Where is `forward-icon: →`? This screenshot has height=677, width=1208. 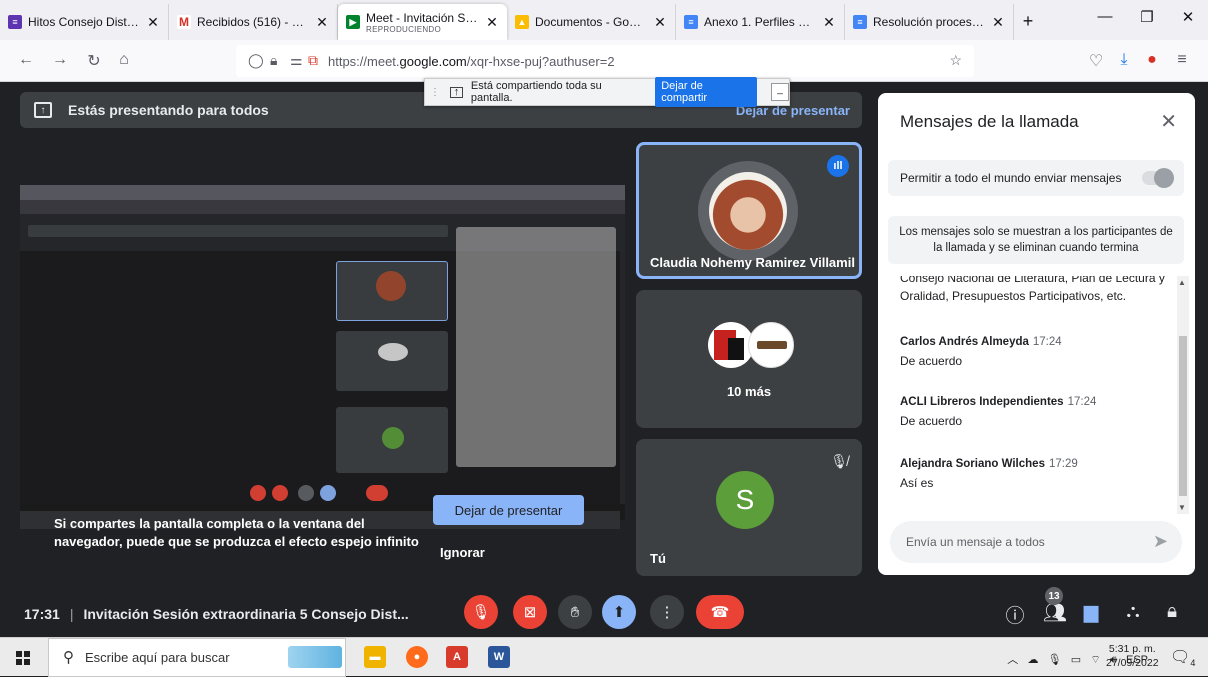 forward-icon: → is located at coordinates (60, 60).